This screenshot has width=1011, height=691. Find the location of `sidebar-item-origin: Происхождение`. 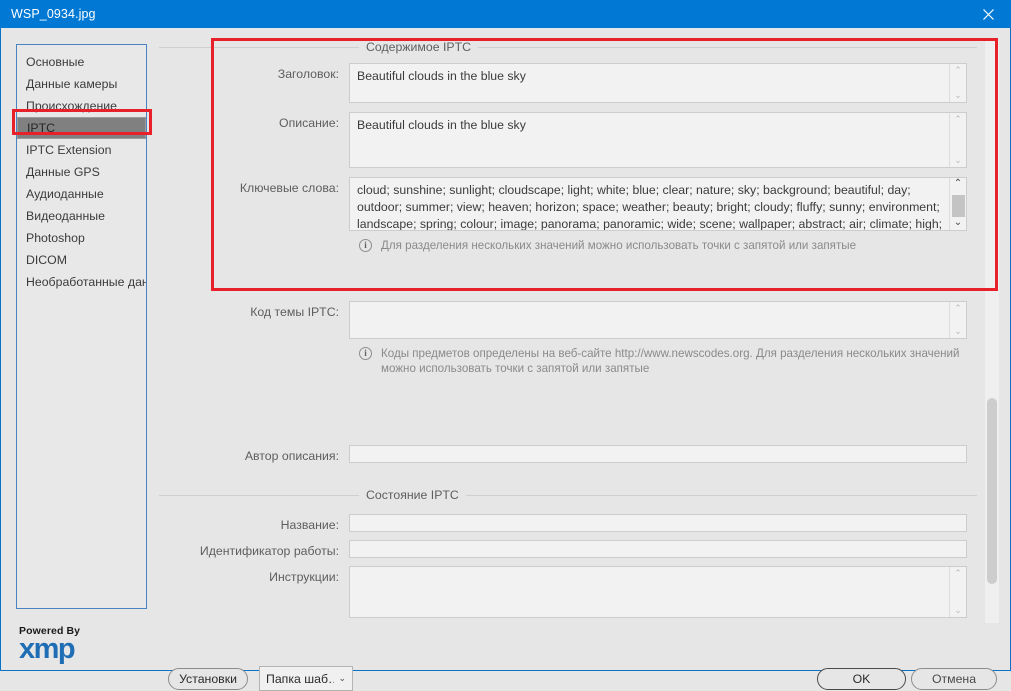

sidebar-item-origin: Происхождение is located at coordinates (81, 106).